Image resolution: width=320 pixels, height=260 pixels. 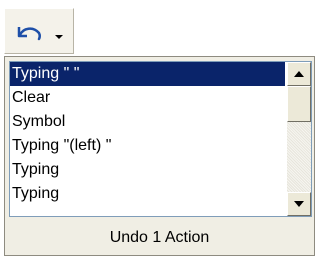 What do you see at coordinates (147, 74) in the screenshot?
I see `list-item: Typing " "` at bounding box center [147, 74].